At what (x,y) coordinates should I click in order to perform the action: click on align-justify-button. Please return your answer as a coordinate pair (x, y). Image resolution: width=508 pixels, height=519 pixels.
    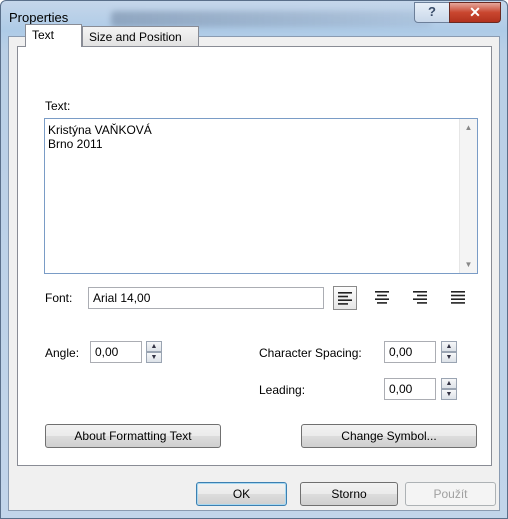
    Looking at the image, I should click on (459, 298).